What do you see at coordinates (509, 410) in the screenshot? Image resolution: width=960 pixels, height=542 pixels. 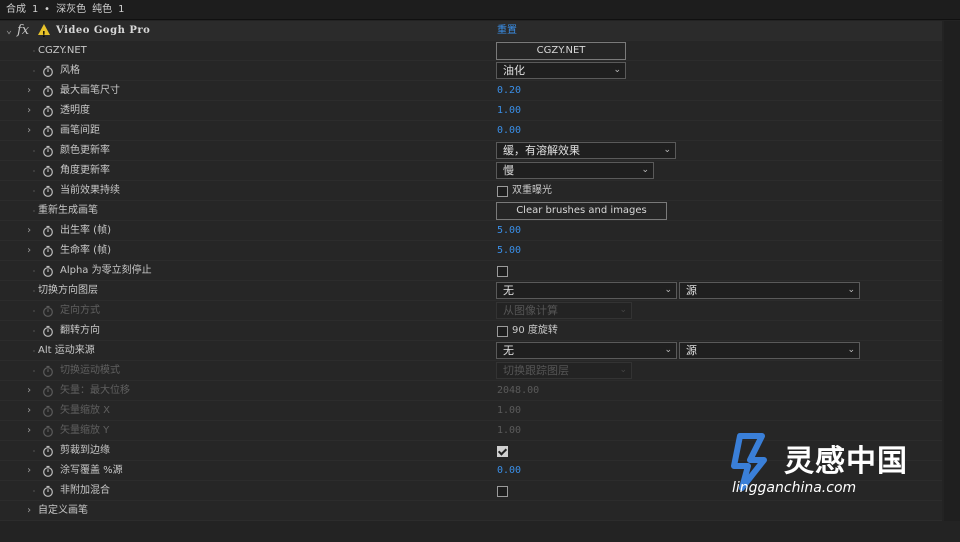 I see `vector-scale-x-value: 1.00` at bounding box center [509, 410].